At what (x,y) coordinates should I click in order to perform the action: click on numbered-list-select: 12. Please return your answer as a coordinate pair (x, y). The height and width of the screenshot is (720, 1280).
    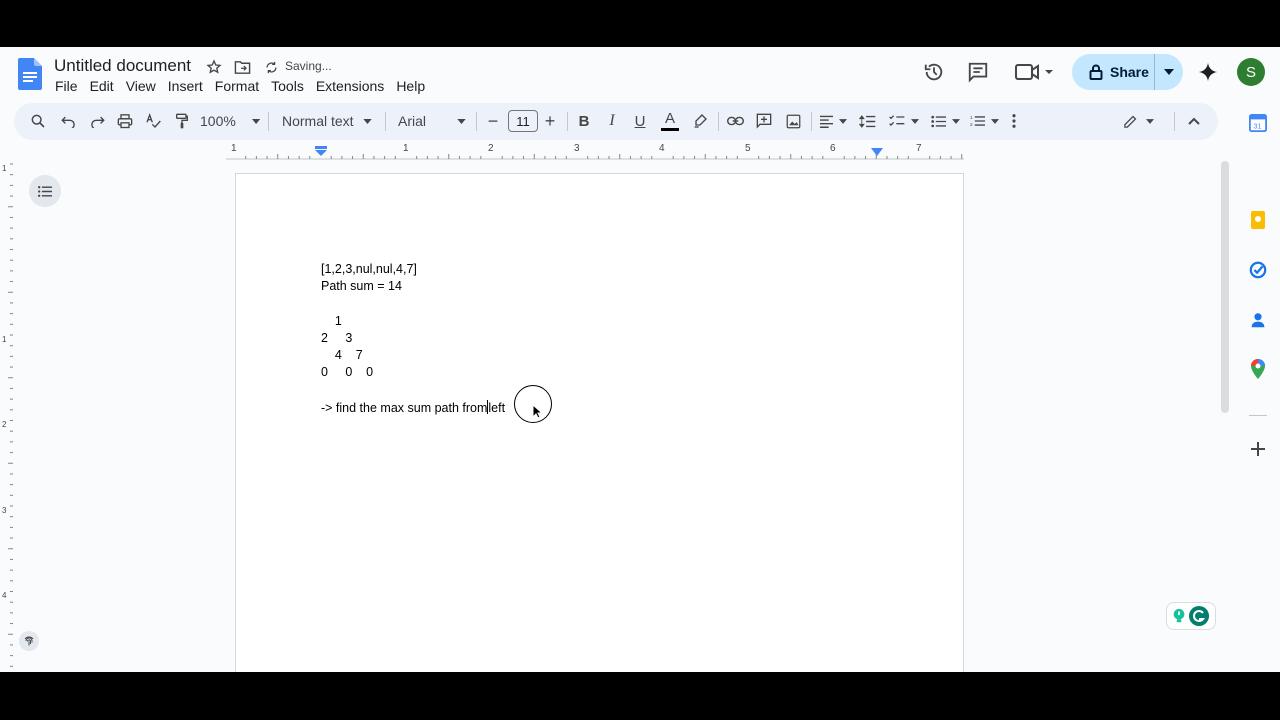
    Looking at the image, I should click on (984, 121).